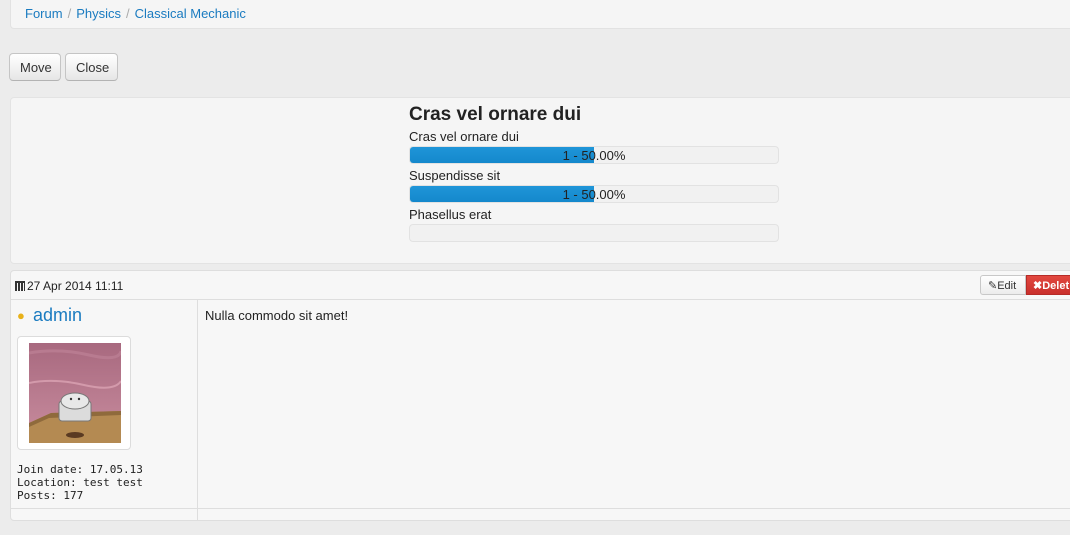 Image resolution: width=1070 pixels, height=535 pixels. I want to click on calendar-icon, so click(20, 286).